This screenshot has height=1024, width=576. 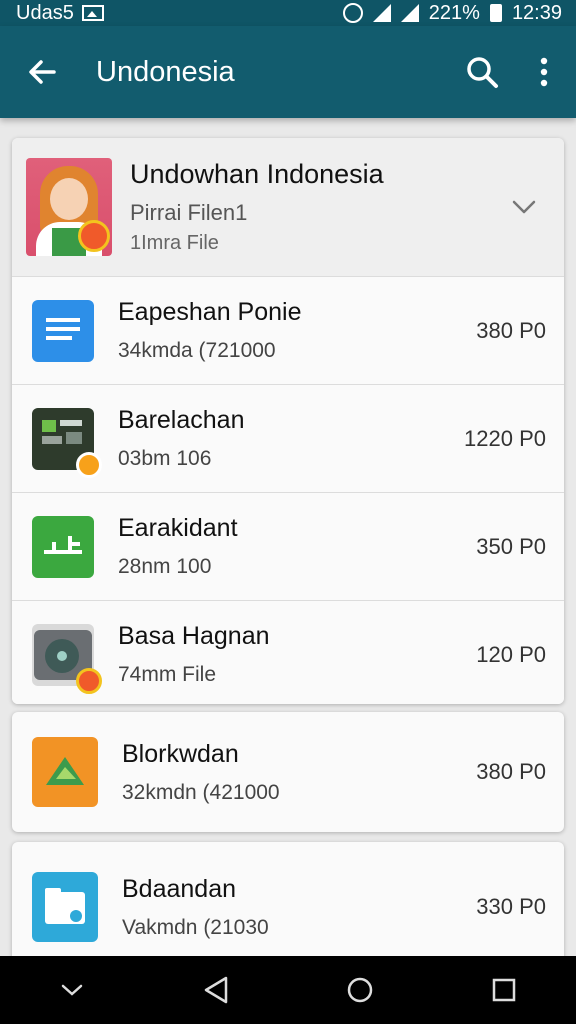 What do you see at coordinates (257, 174) in the screenshot?
I see `header-title: Undowhan Indonesia` at bounding box center [257, 174].